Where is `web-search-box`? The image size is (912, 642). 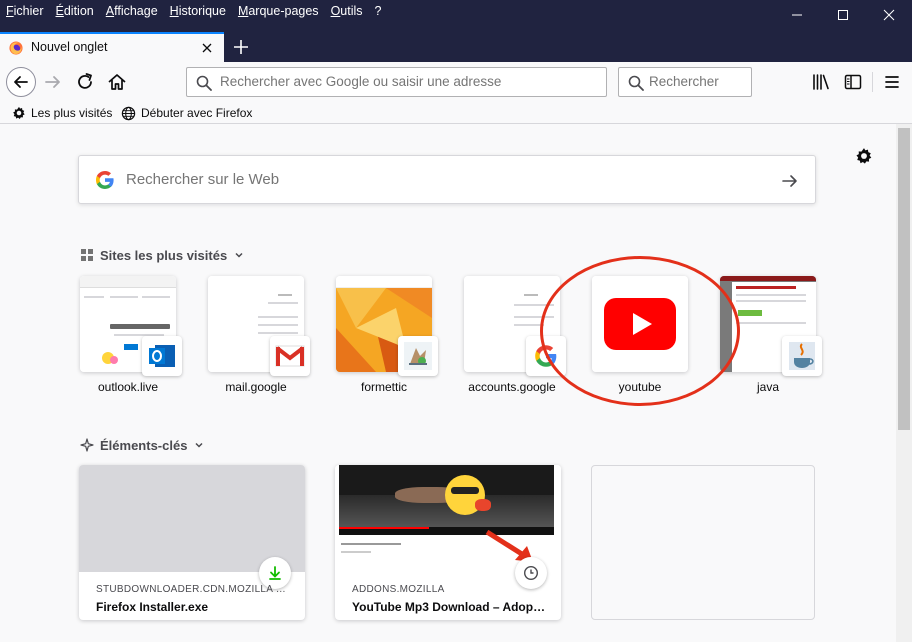
web-search-box is located at coordinates (447, 179).